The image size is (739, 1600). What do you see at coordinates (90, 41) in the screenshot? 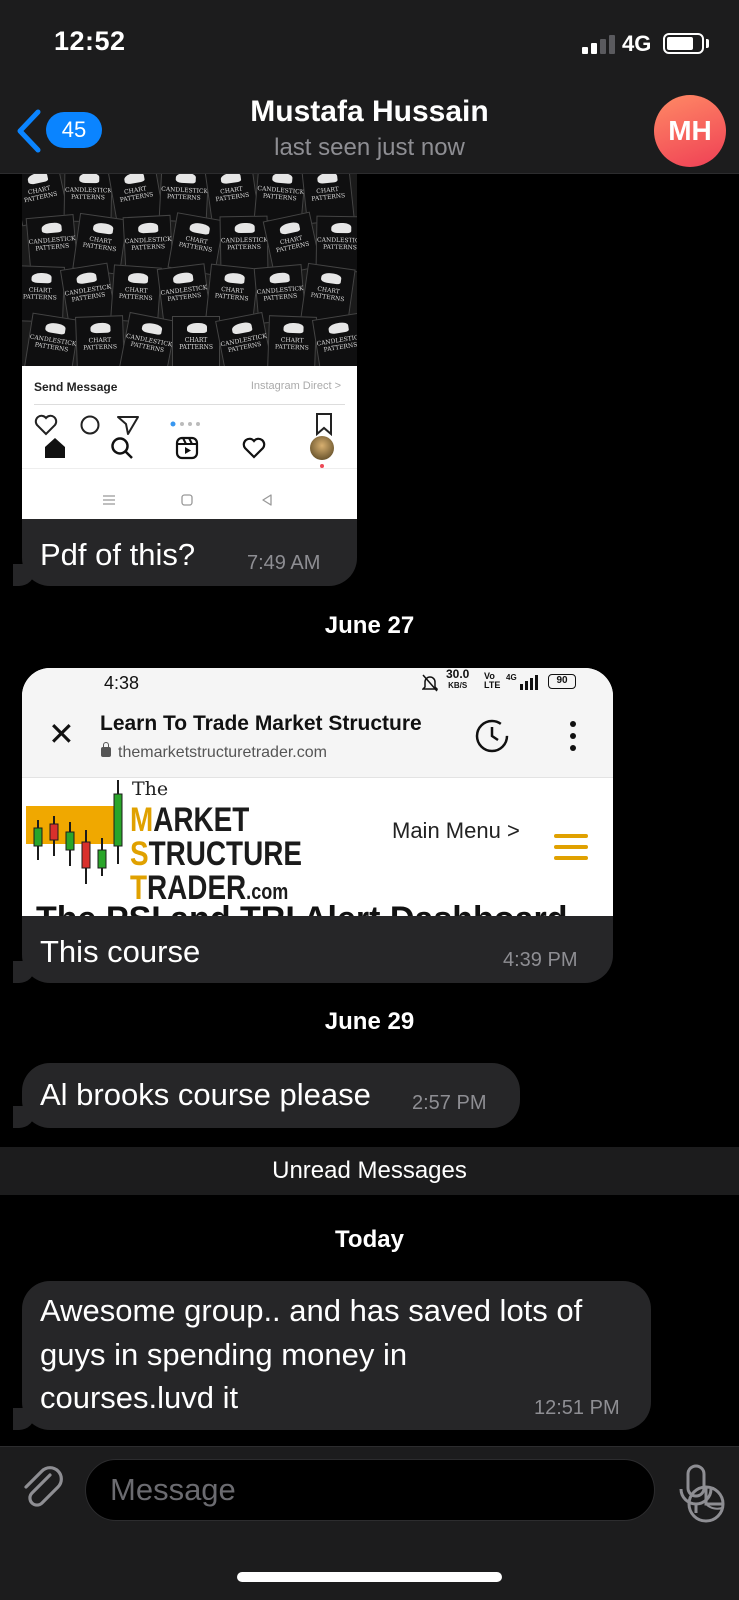
I see `status-time: 12:52` at bounding box center [90, 41].